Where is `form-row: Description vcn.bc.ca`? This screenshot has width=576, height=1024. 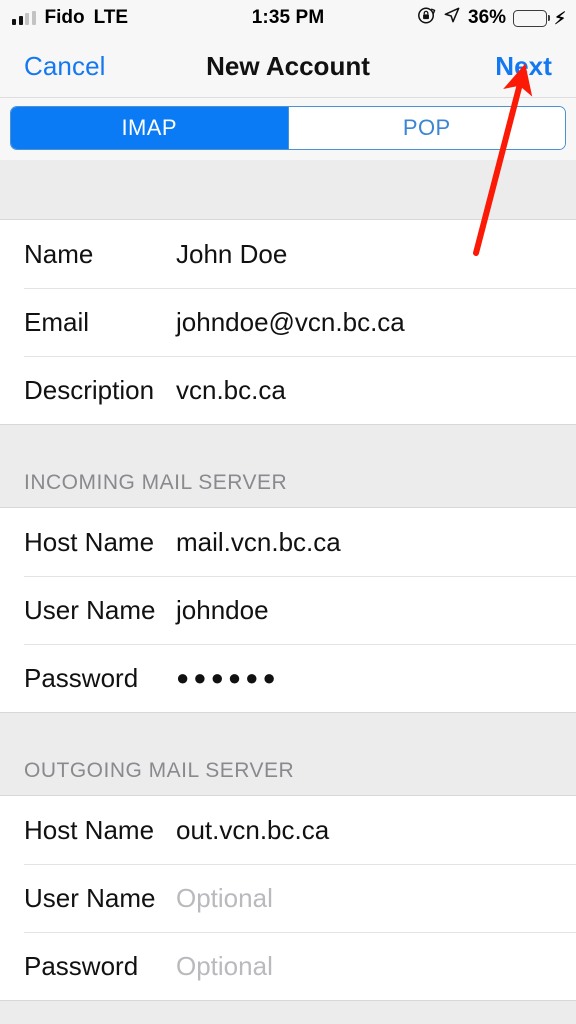 form-row: Description vcn.bc.ca is located at coordinates (288, 390).